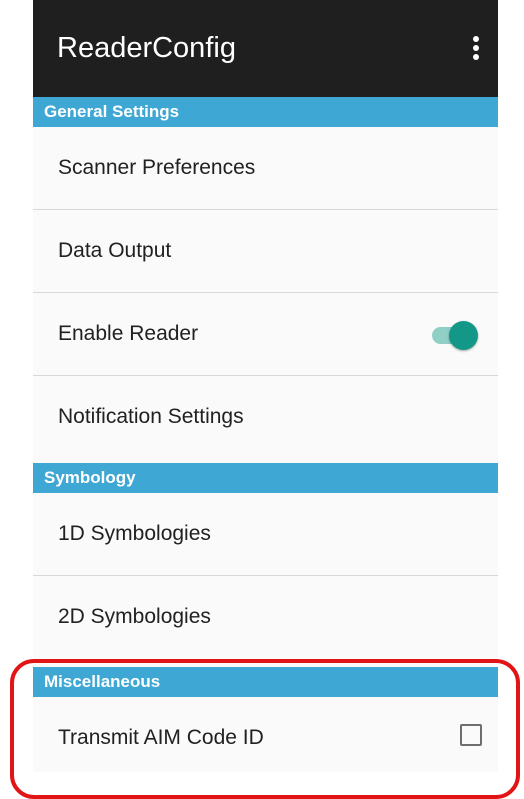 Image resolution: width=524 pixels, height=799 pixels. Describe the element at coordinates (115, 250) in the screenshot. I see `pref-label: Data Output` at that location.